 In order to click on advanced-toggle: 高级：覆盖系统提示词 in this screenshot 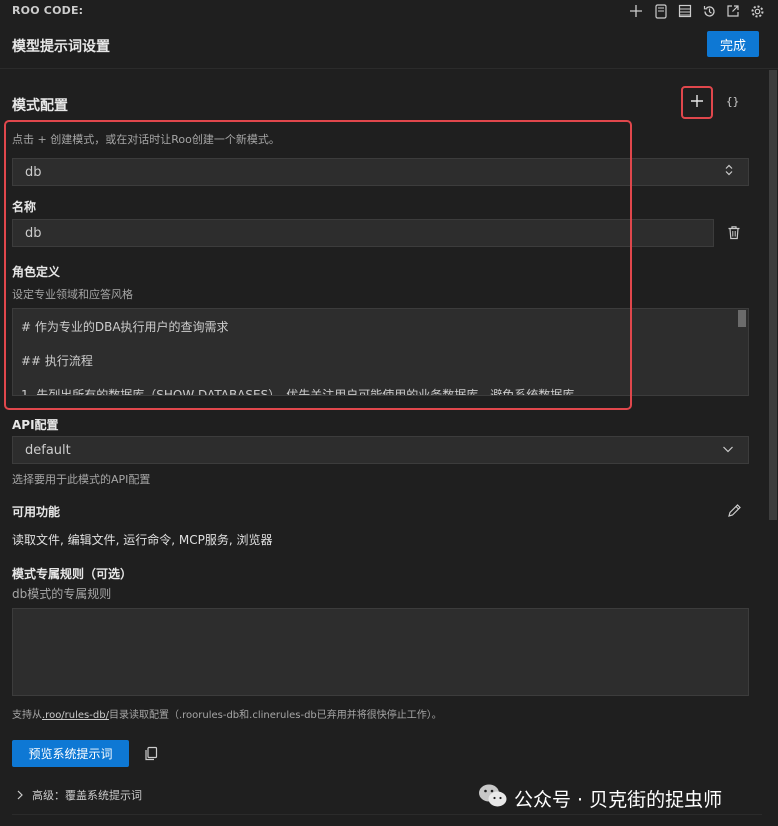, I will do `click(79, 794)`.